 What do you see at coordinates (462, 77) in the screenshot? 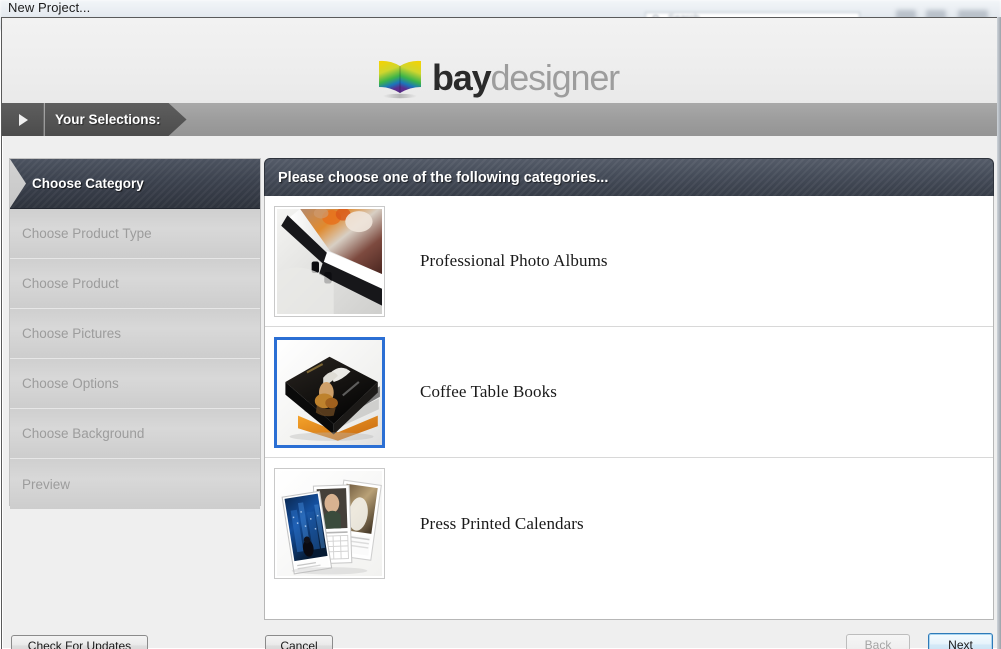
I see `logo-bay-text: bay` at bounding box center [462, 77].